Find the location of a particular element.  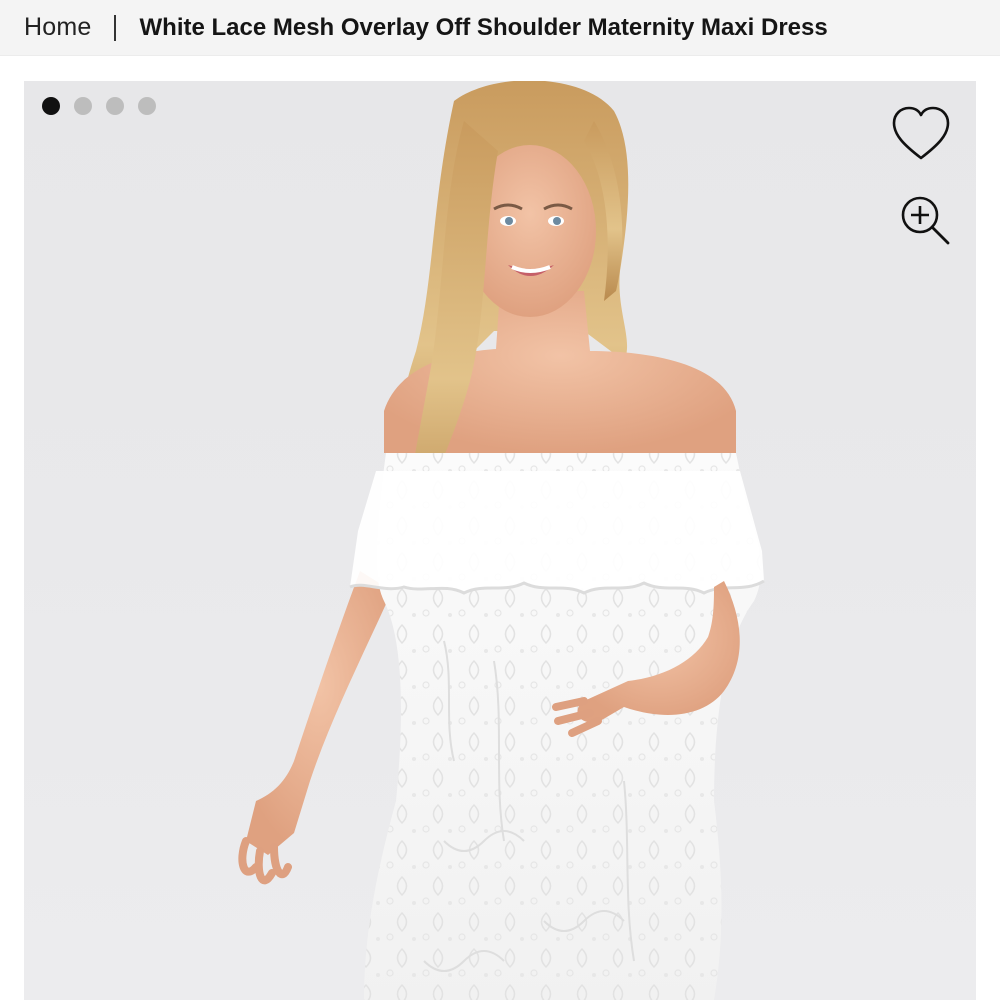

breadcrumb-home-link: Home is located at coordinates (58, 27).